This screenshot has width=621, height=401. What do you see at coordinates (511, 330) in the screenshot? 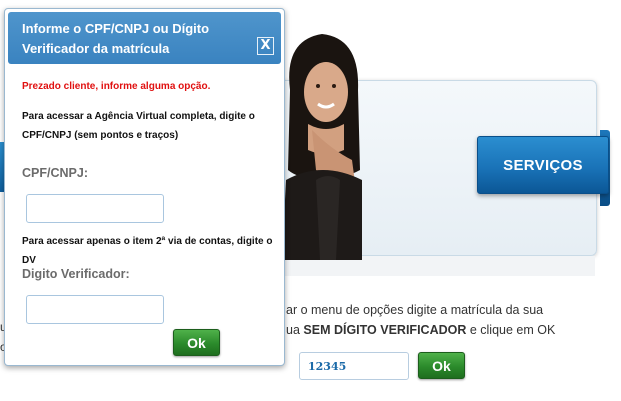
I see `instruction-suffix: e clique em OK` at bounding box center [511, 330].